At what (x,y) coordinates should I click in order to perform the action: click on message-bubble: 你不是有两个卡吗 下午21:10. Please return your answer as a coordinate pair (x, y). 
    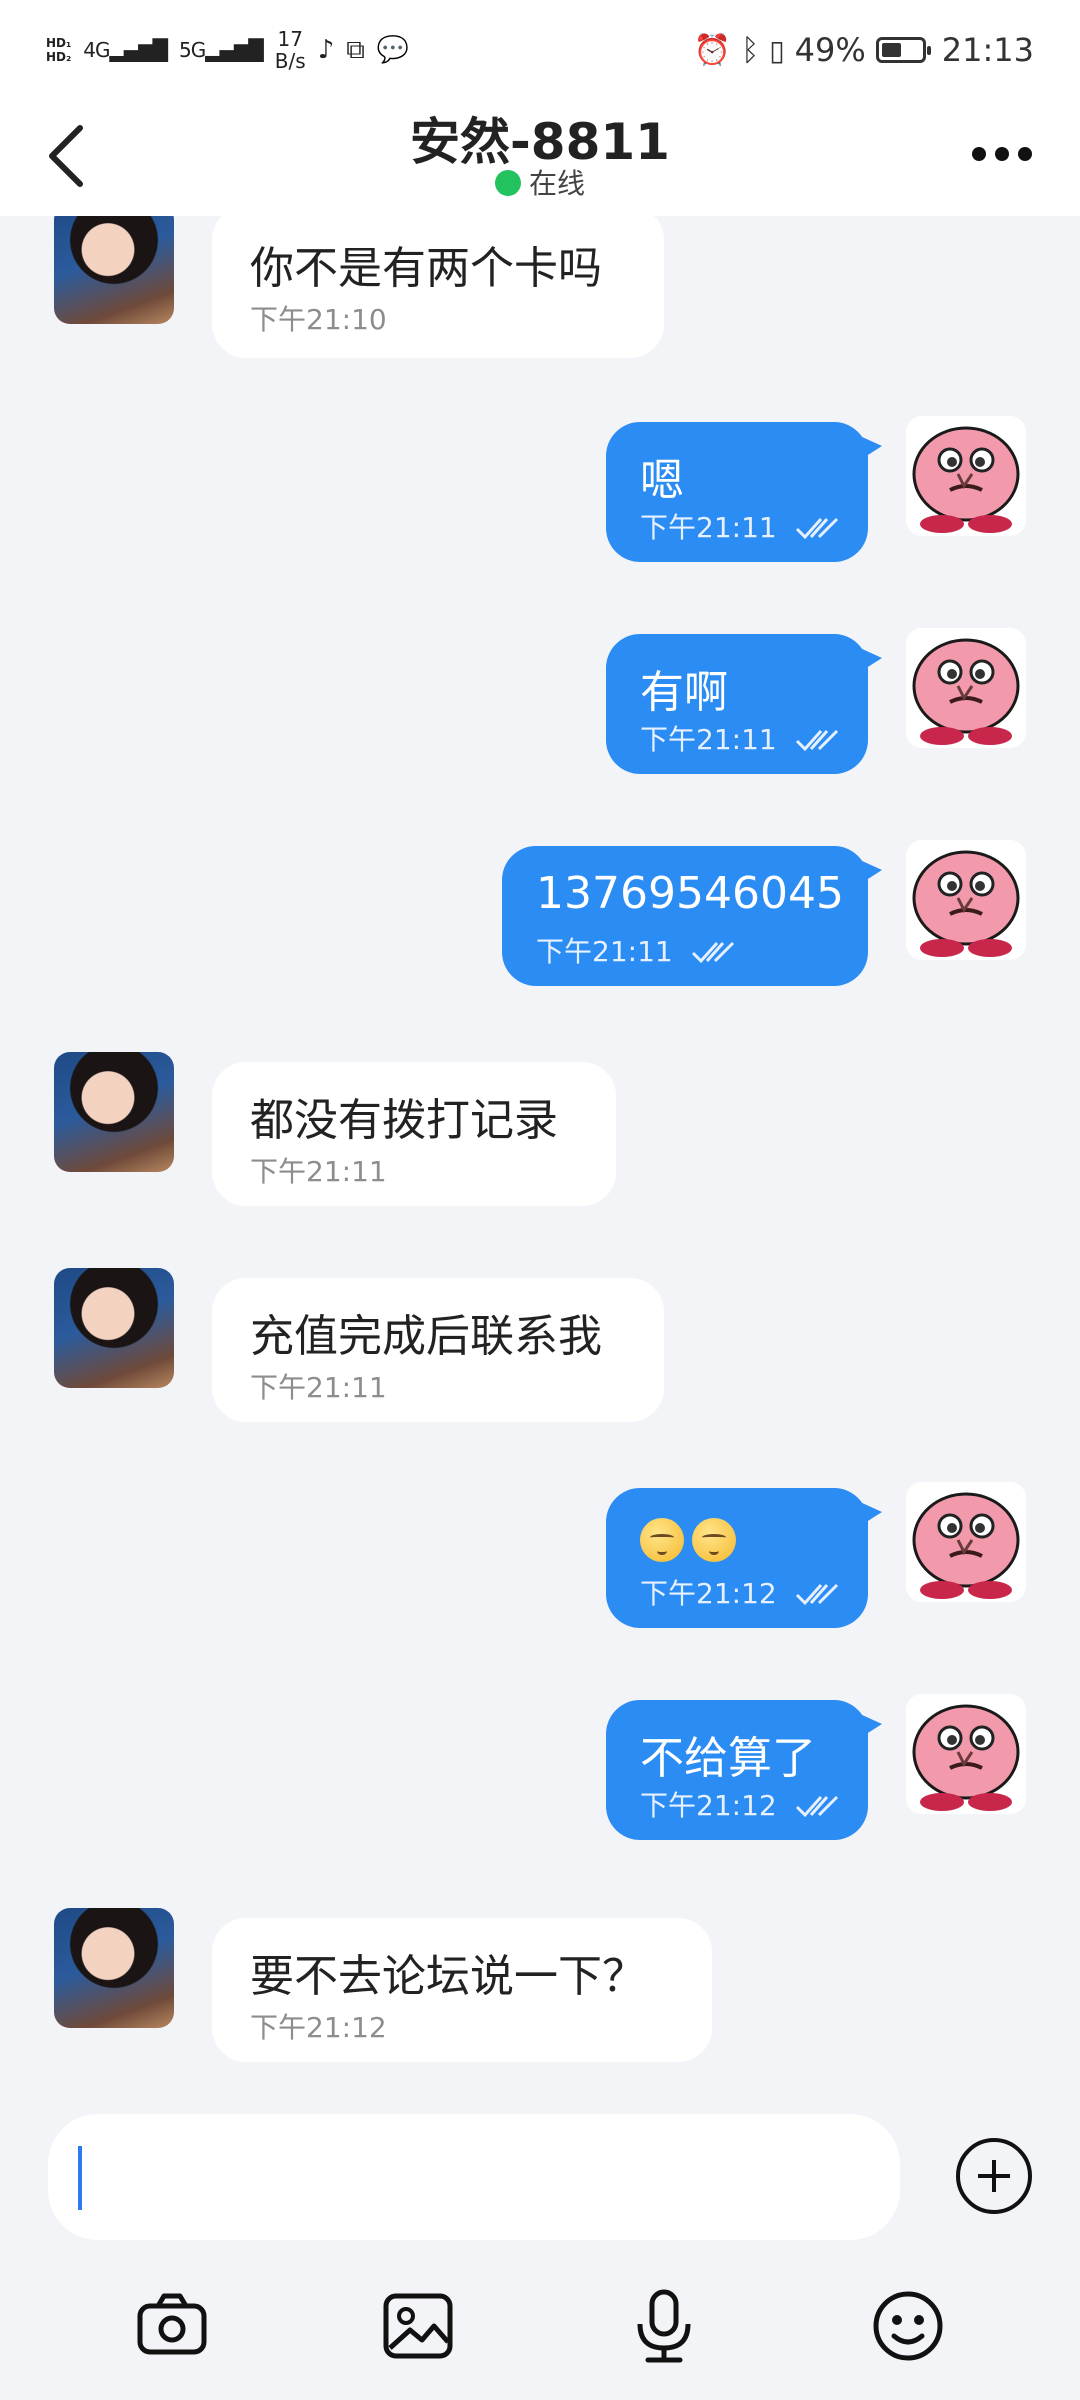
    Looking at the image, I should click on (438, 287).